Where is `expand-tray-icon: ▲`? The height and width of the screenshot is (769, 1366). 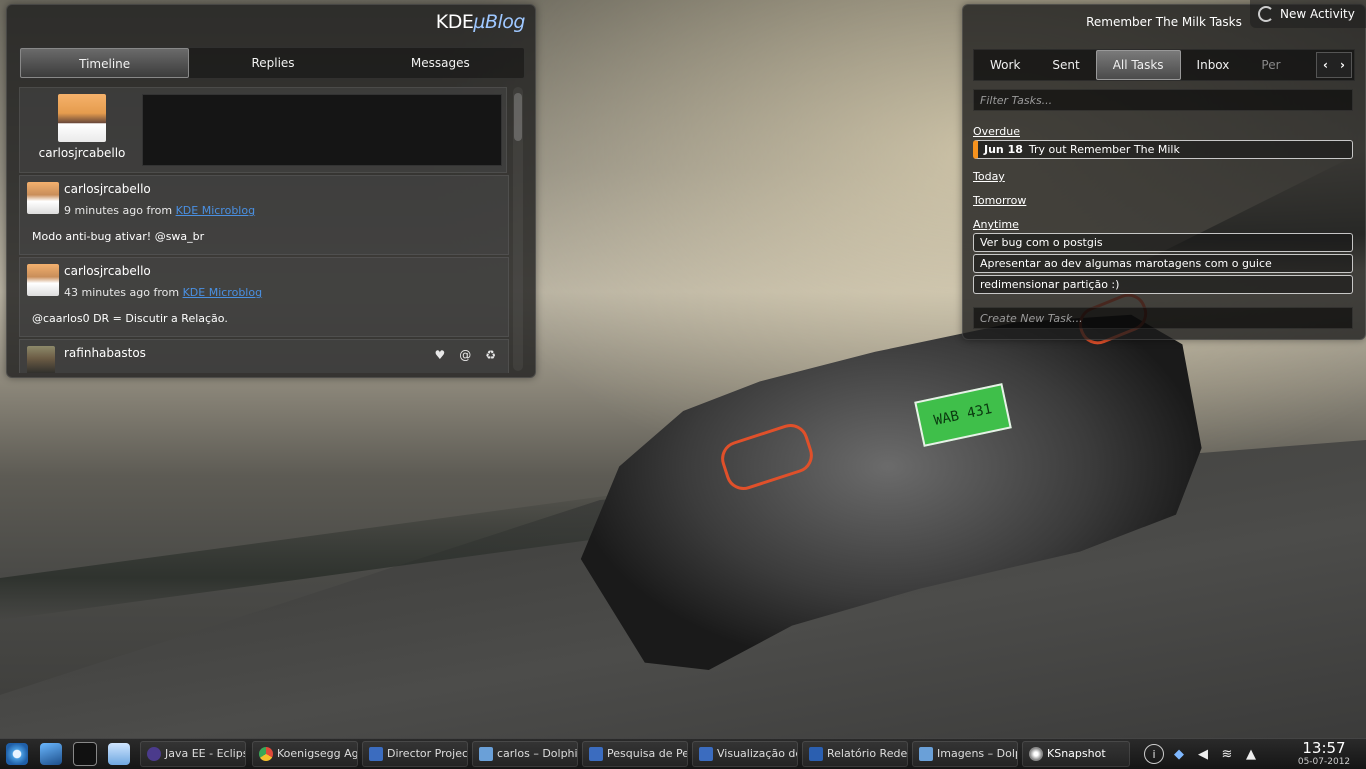
expand-tray-icon: ▲ is located at coordinates (1251, 754).